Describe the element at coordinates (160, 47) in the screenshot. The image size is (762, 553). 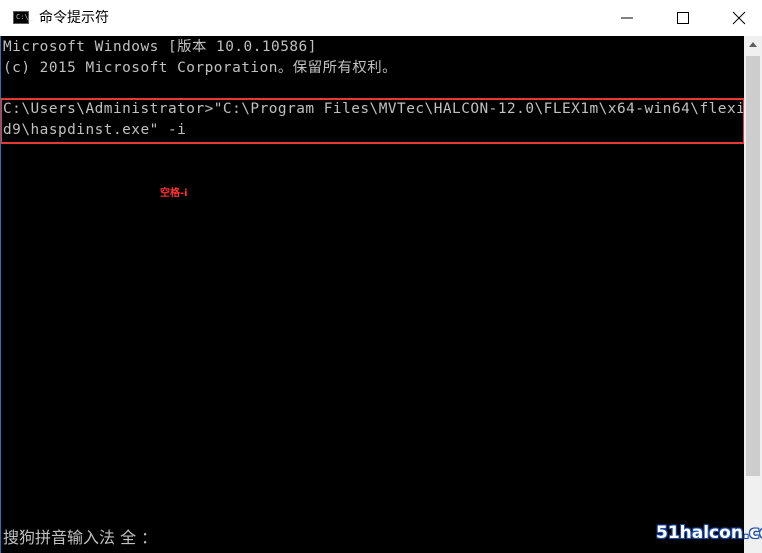
I see `console-line-version: Microsoft Windows [版本 10.0.10586]` at that location.